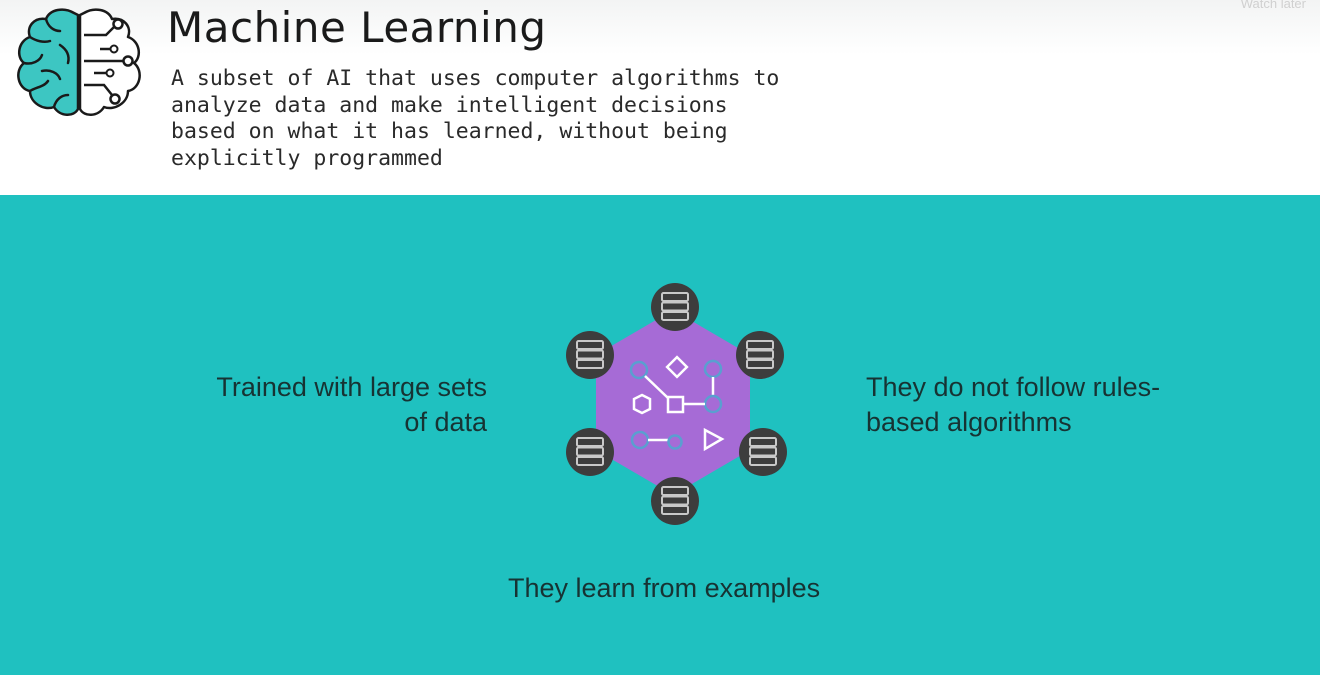  I want to click on watch-later-button: Watch later, so click(1273, 5).